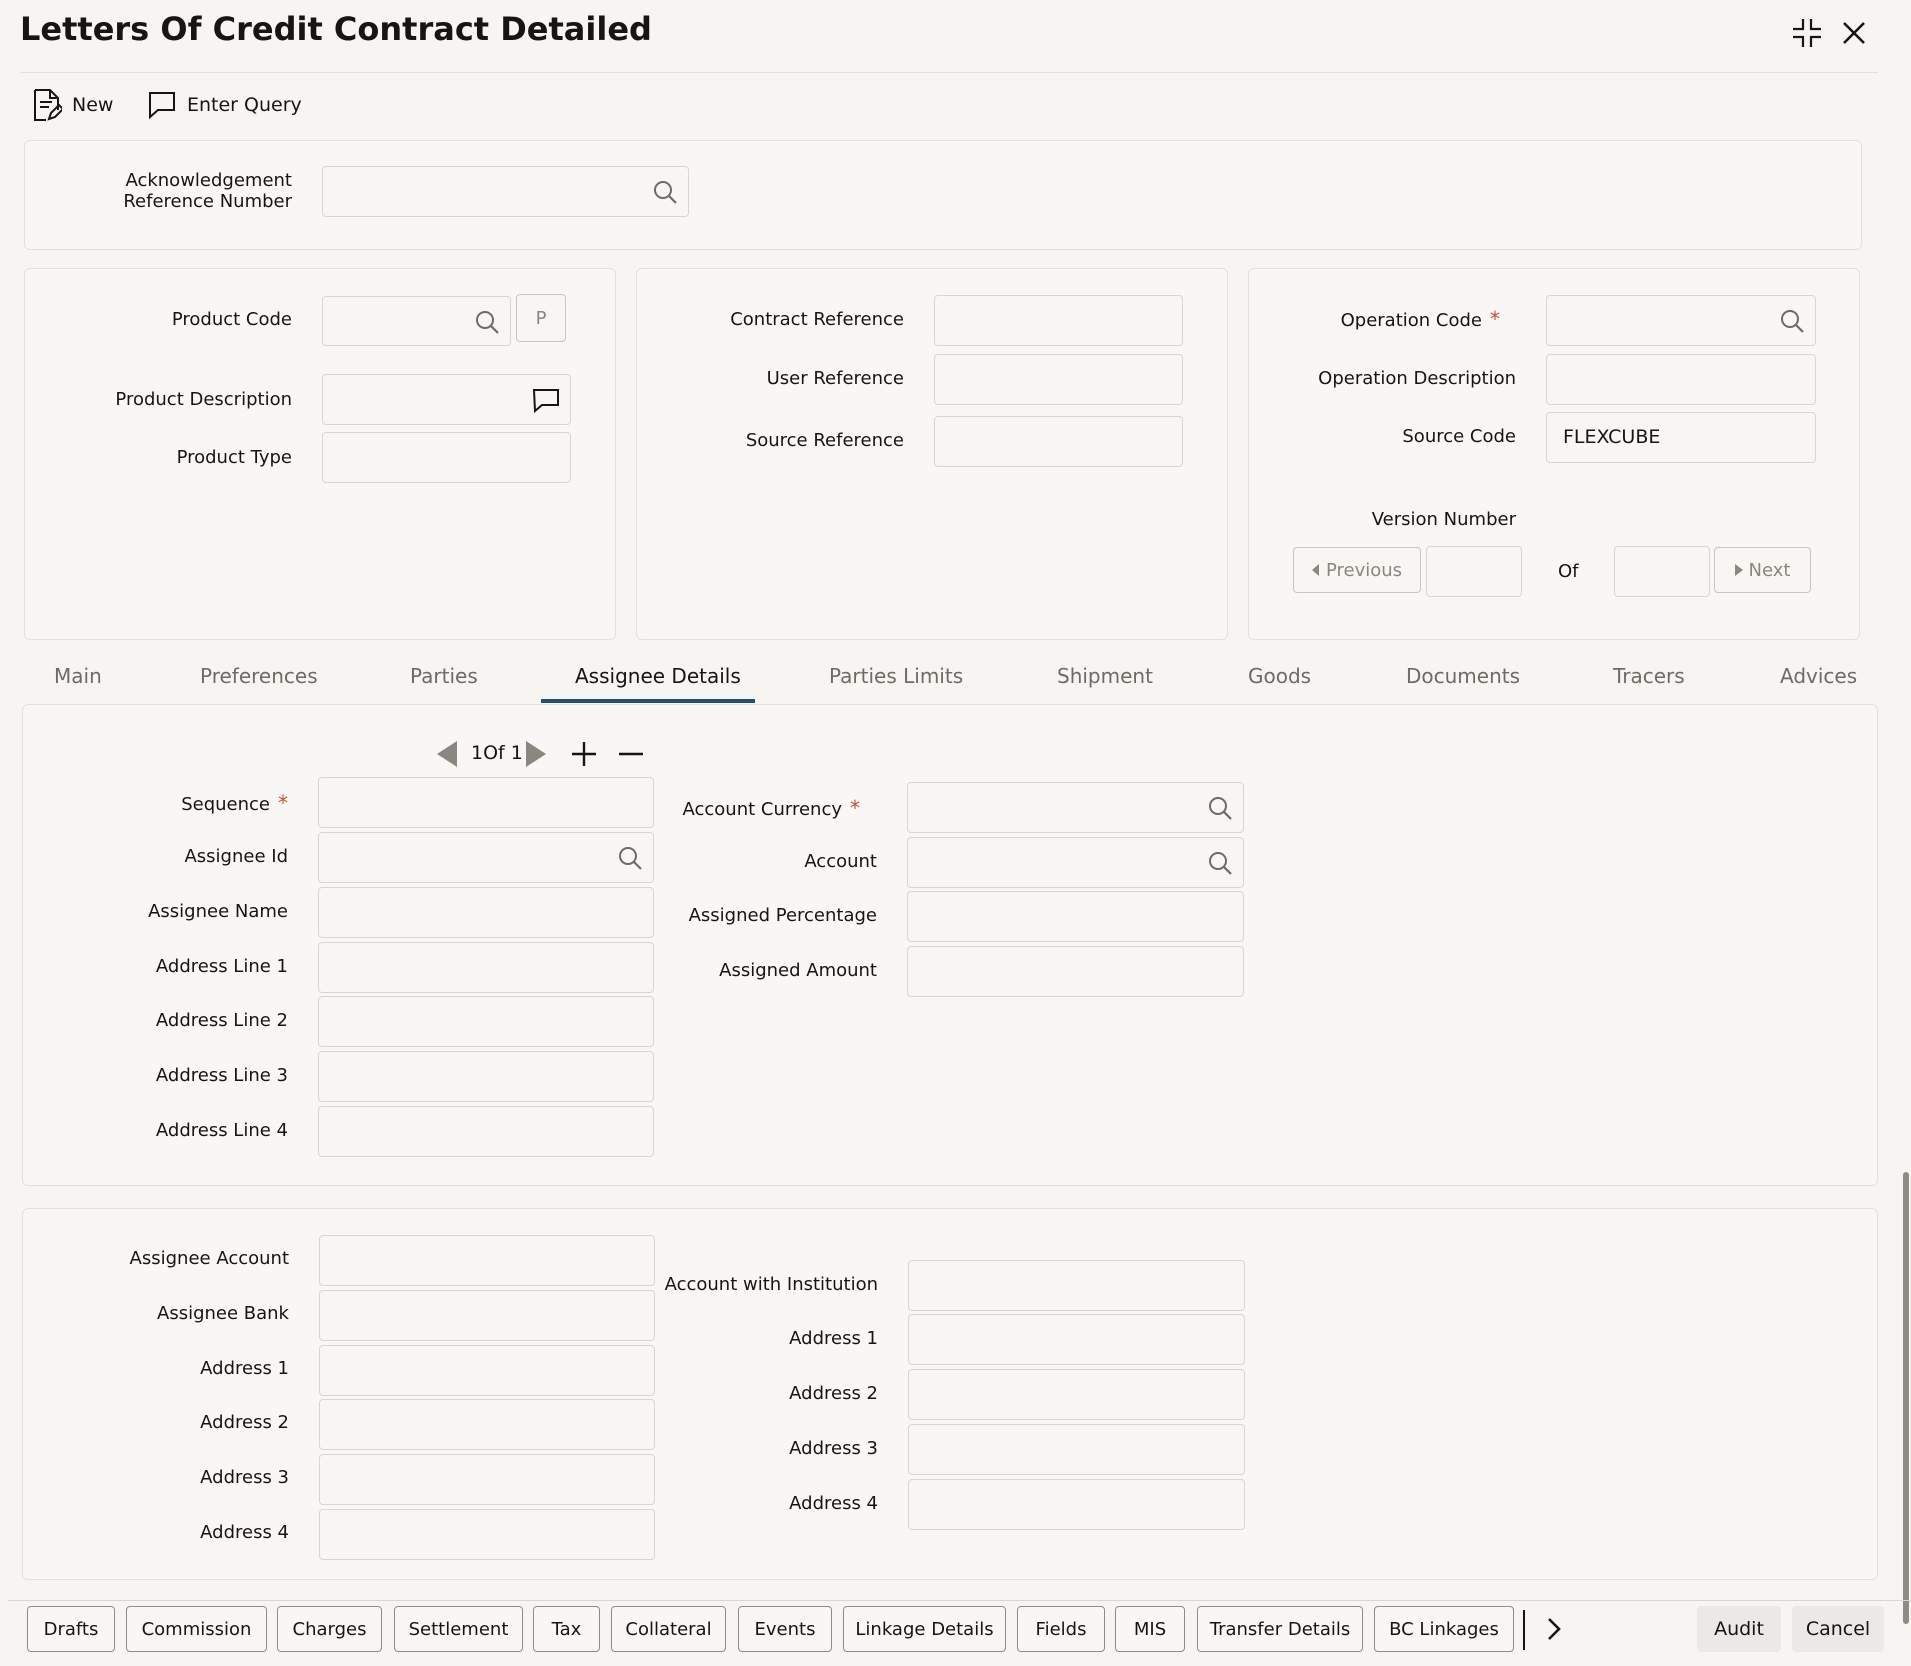  What do you see at coordinates (1061, 1629) in the screenshot?
I see `fields-button: Fields` at bounding box center [1061, 1629].